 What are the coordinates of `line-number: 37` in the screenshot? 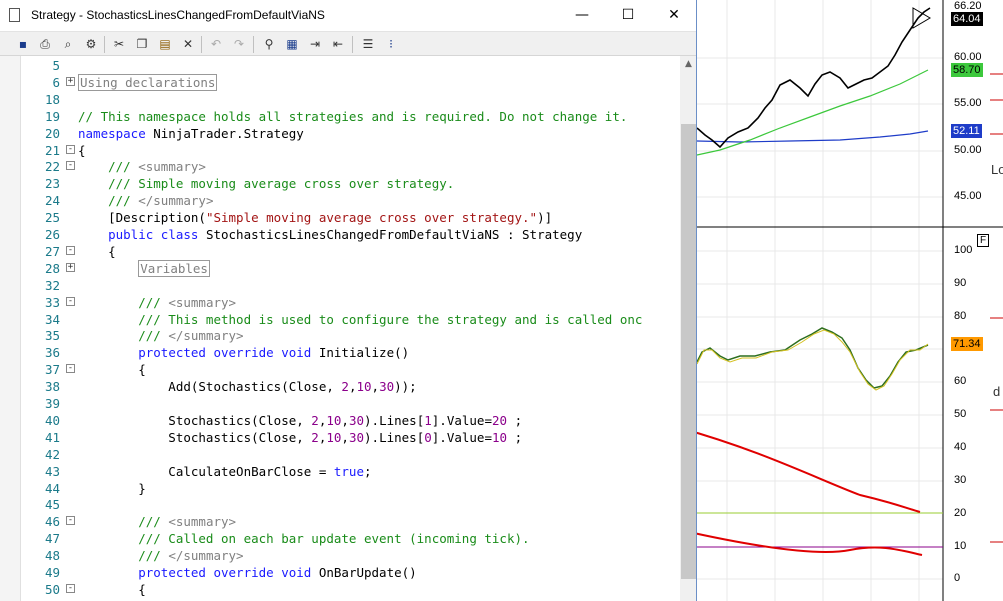 It's located at (52, 370).